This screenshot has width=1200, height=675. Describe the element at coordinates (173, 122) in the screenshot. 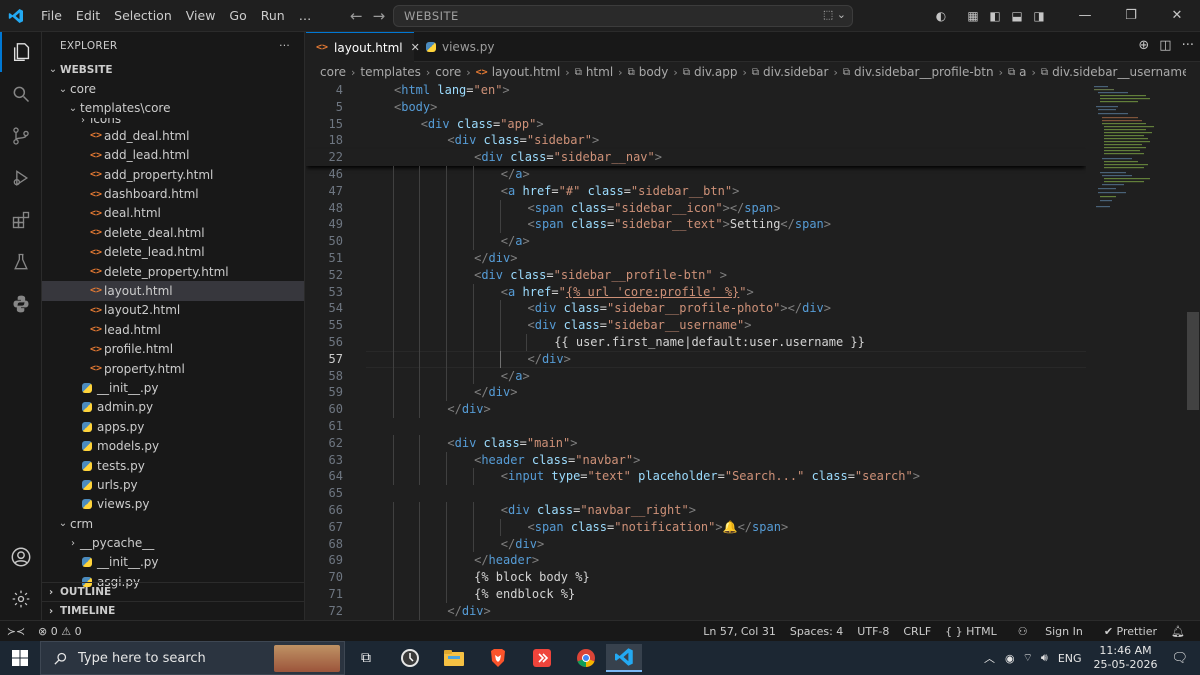

I see `tree-item: › icons` at that location.